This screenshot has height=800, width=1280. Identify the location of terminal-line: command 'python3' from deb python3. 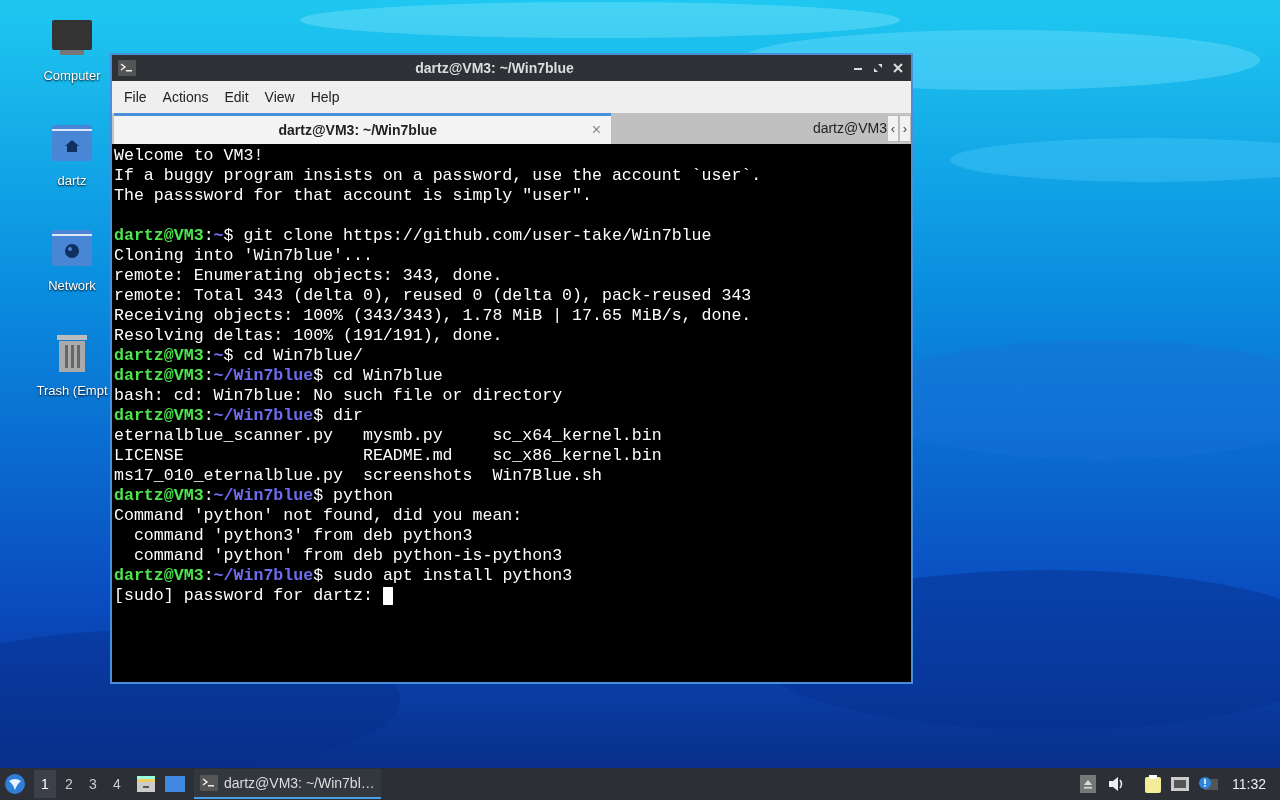
(302, 536).